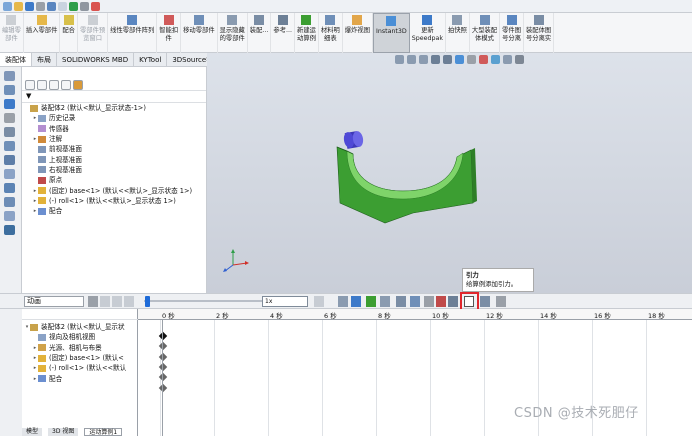 The width and height of the screenshot is (692, 437). Describe the element at coordinates (483, 59) in the screenshot. I see `edit-appearance-icon` at that location.